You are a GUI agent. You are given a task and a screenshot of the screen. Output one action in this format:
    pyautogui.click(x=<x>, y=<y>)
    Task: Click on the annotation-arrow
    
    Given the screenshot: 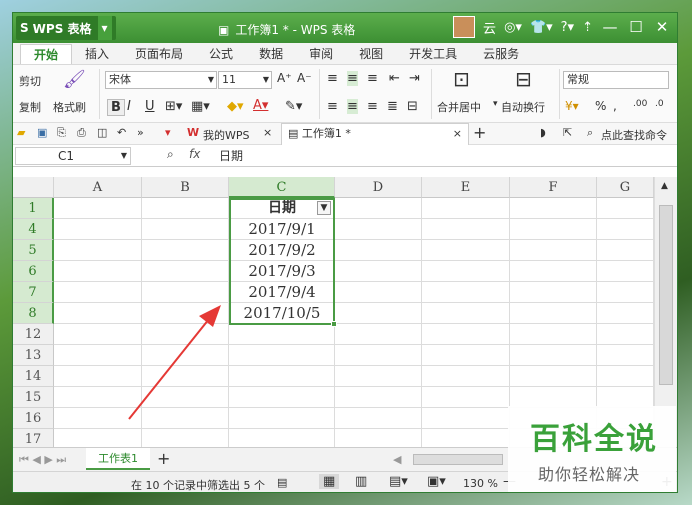 What is the action you would take?
    pyautogui.click(x=174, y=362)
    